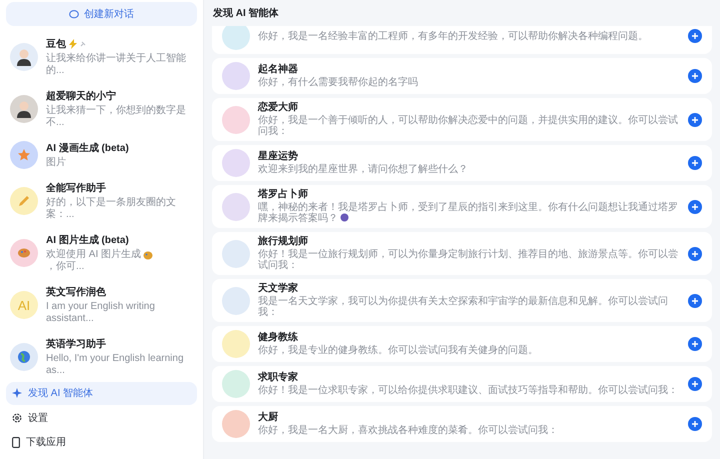 This screenshot has width=720, height=459. What do you see at coordinates (94, 255) in the screenshot?
I see `chat-preview: 欢迎使用 AI 图片生成` at bounding box center [94, 255].